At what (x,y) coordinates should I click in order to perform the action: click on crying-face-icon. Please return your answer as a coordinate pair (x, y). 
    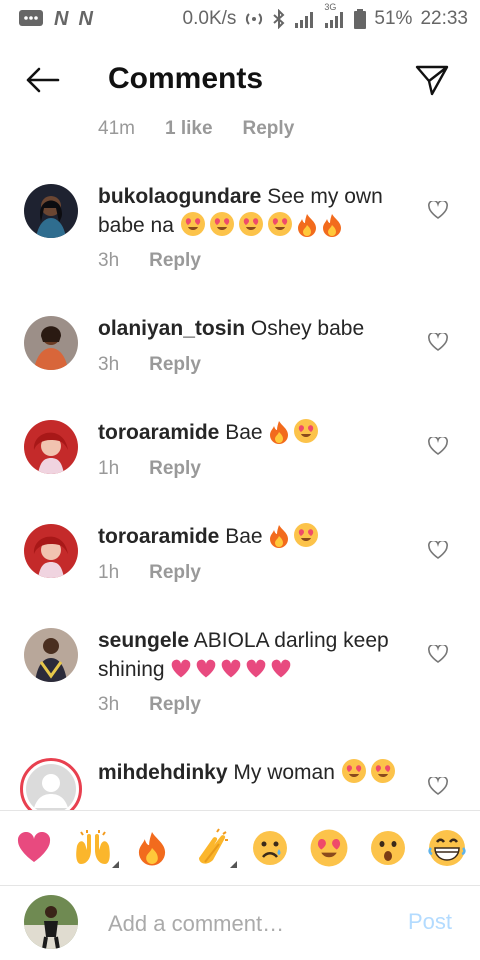
    Looking at the image, I should click on (269, 848).